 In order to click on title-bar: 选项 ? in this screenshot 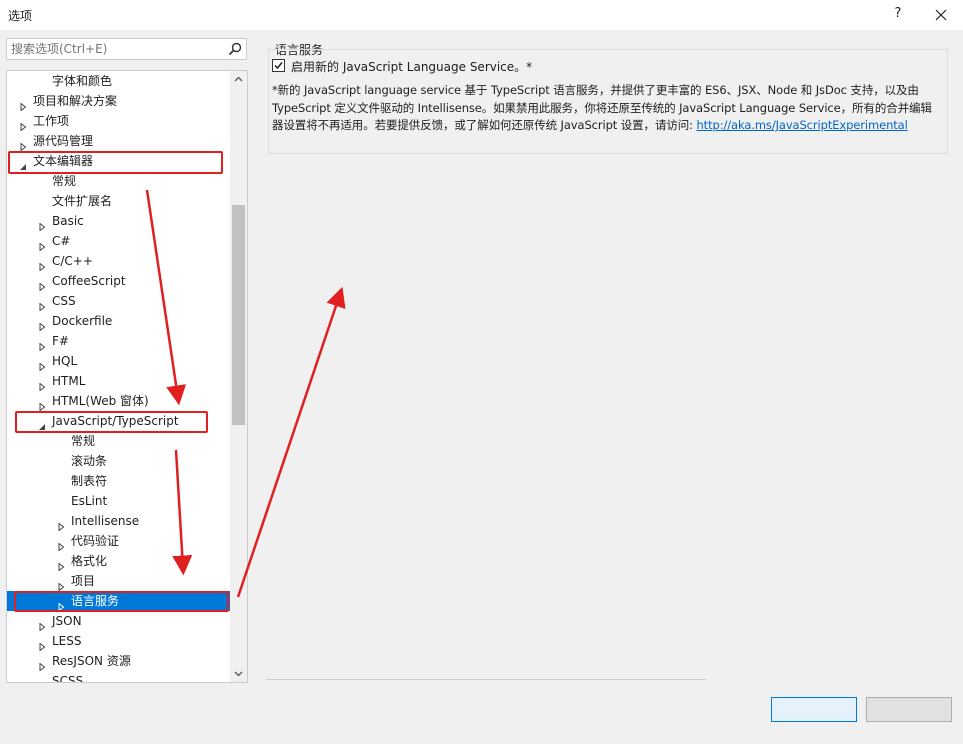, I will do `click(481, 15)`.